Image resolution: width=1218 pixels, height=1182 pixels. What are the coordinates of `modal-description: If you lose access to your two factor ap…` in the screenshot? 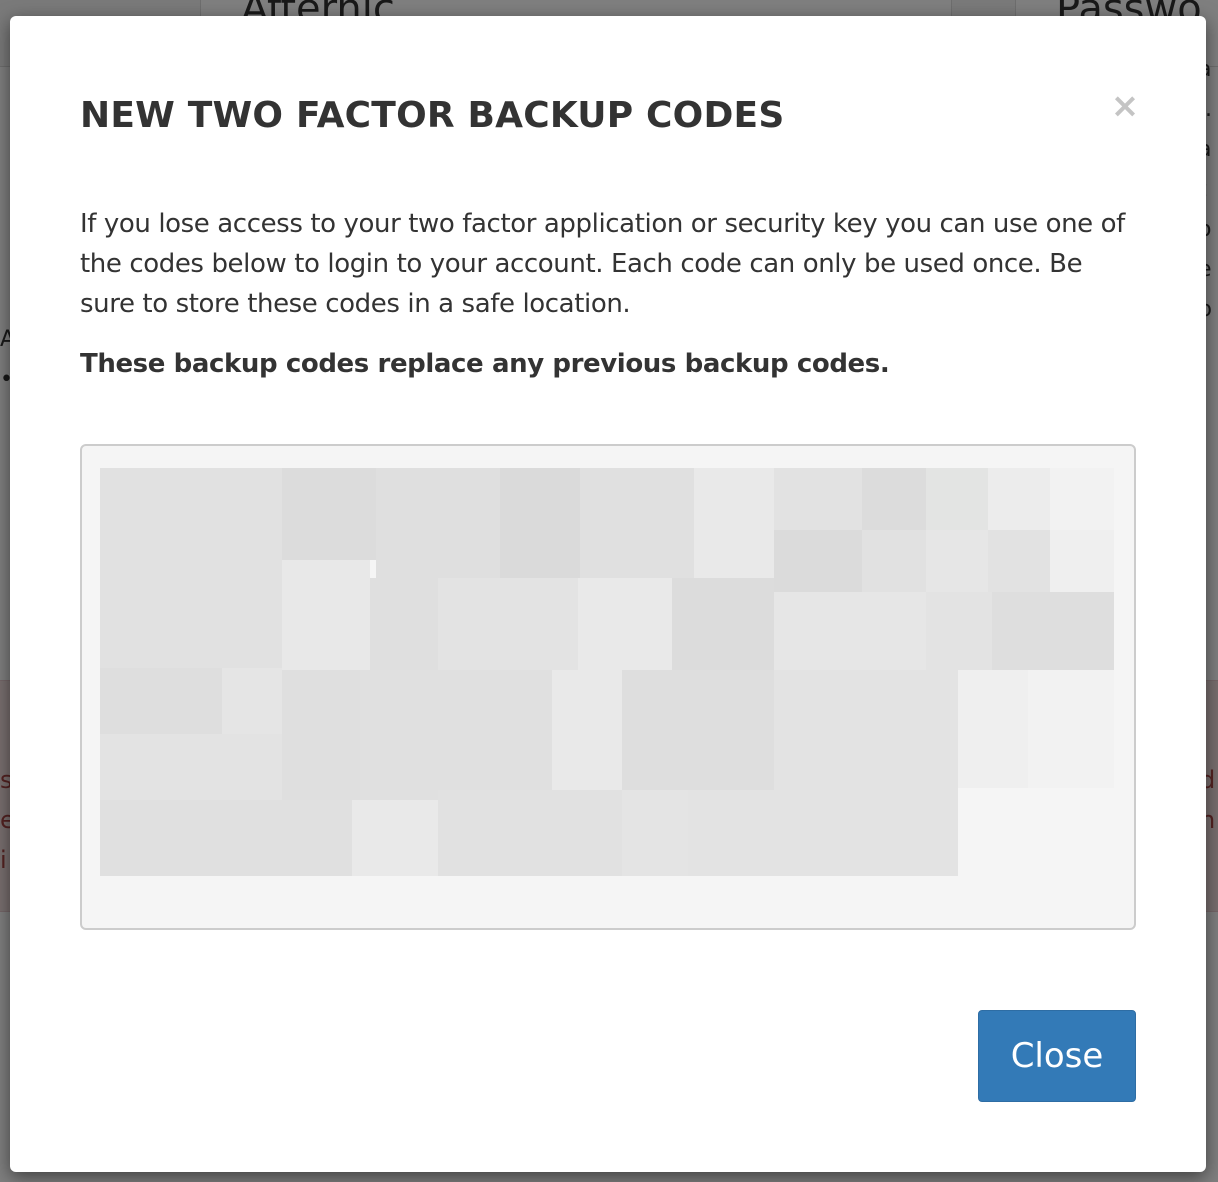 It's located at (602, 264).